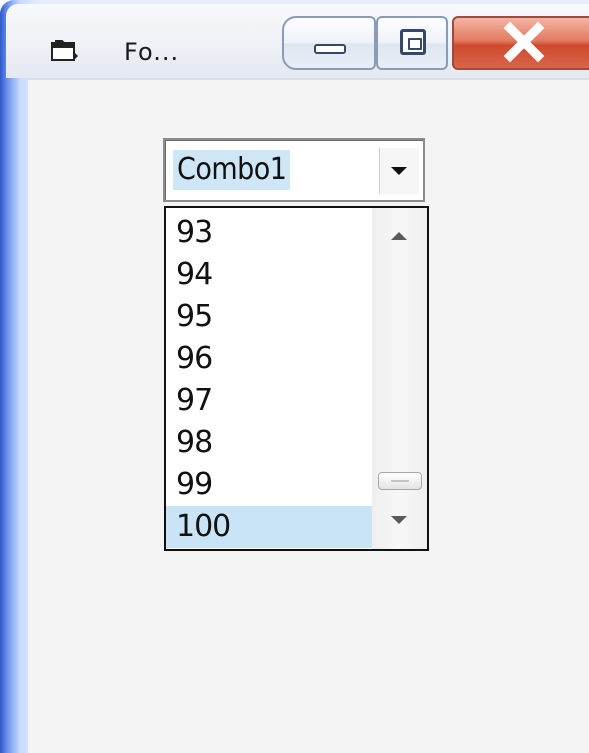  Describe the element at coordinates (399, 378) in the screenshot. I see `vertical-scrollbar` at that location.